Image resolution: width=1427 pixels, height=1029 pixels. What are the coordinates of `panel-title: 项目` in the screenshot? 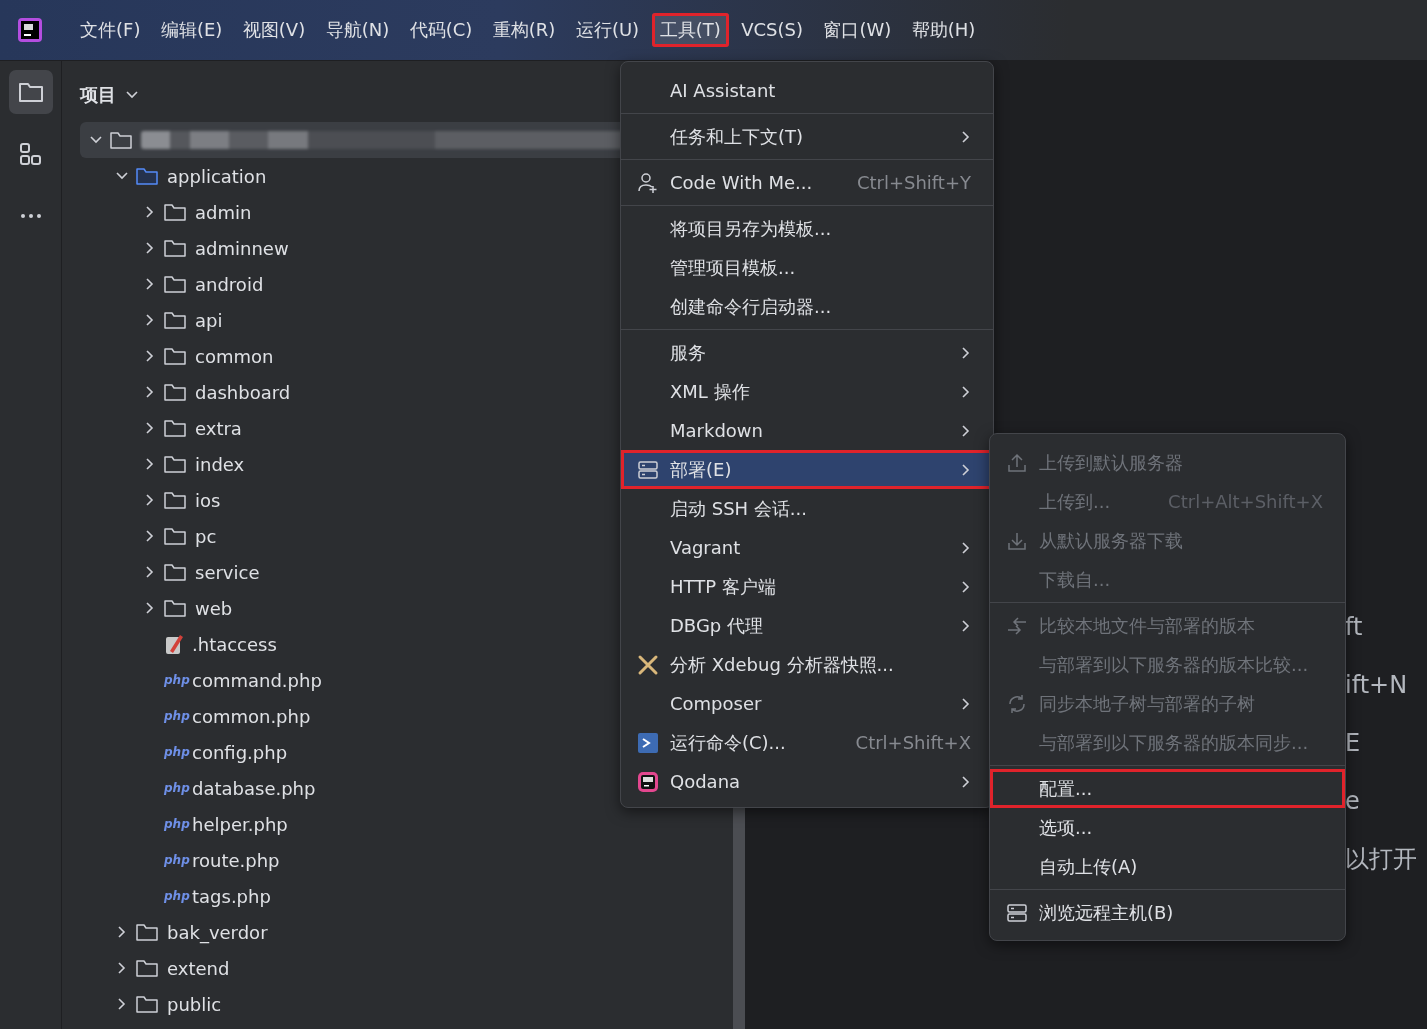 It's located at (98, 95).